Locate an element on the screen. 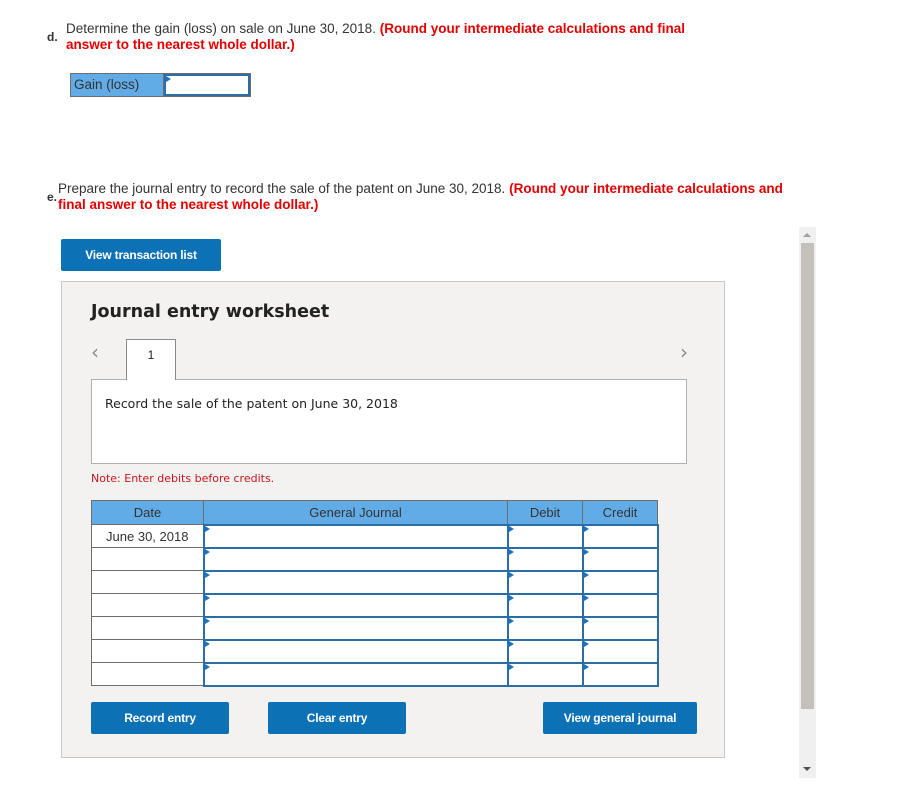  gain-loss-input-field is located at coordinates (207, 85).